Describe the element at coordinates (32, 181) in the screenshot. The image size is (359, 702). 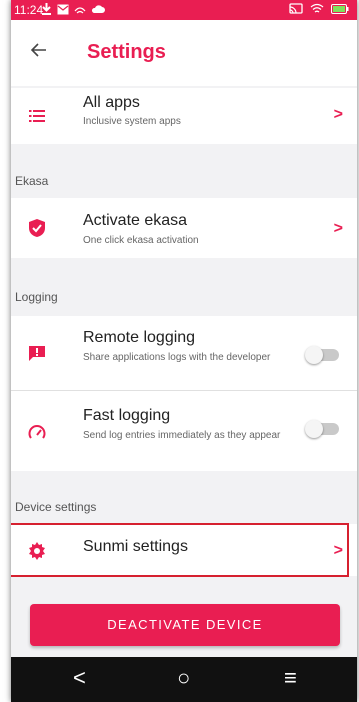
I see `section-ekasa: Ekasa` at that location.